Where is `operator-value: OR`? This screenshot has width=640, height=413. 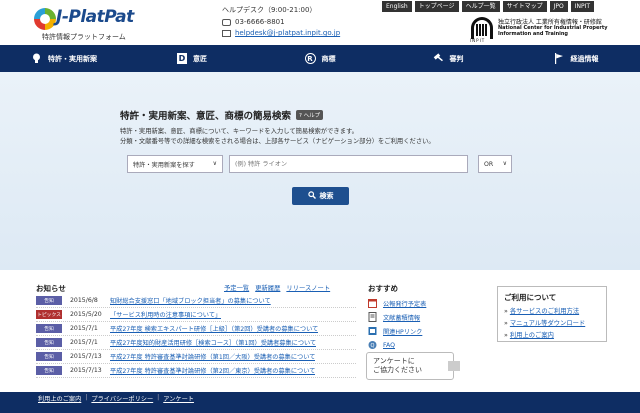 operator-value: OR is located at coordinates (489, 164).